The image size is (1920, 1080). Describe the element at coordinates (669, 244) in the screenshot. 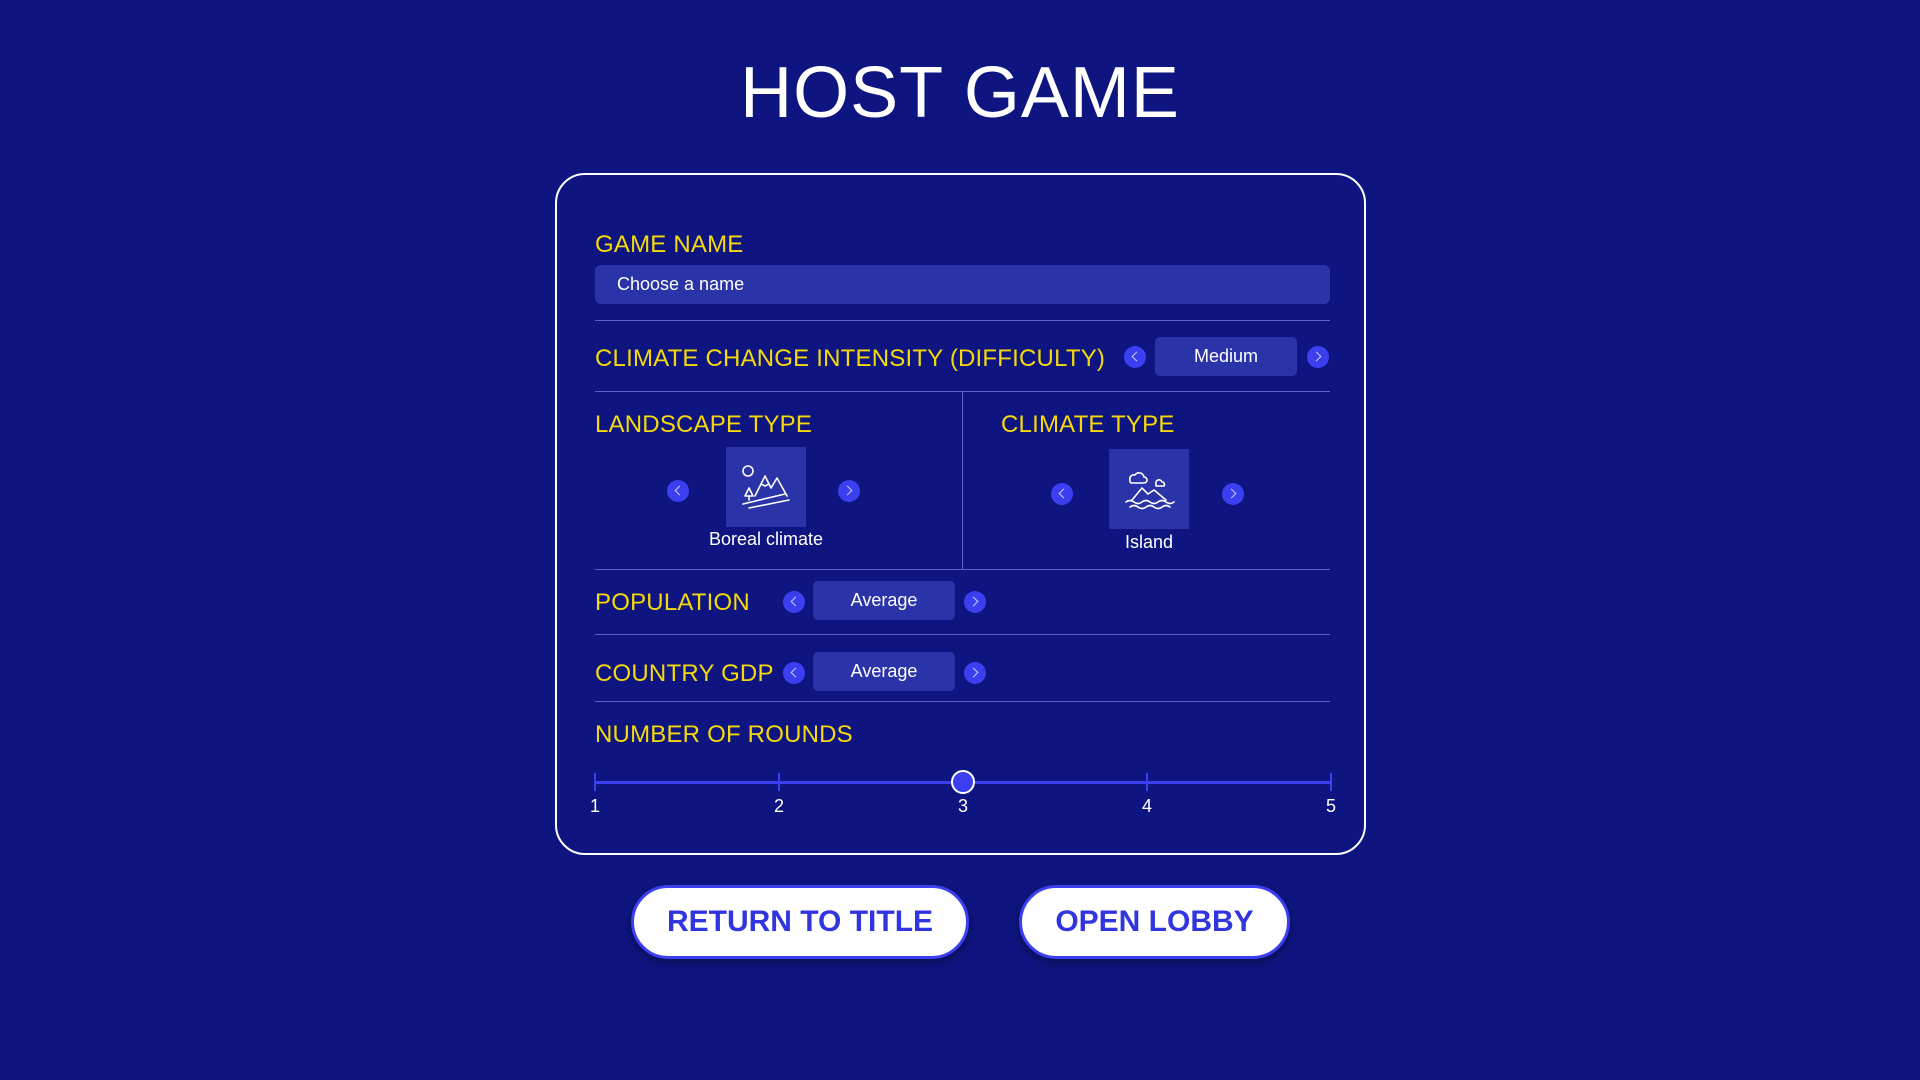

I see `game-name-label: GAME NAME` at that location.